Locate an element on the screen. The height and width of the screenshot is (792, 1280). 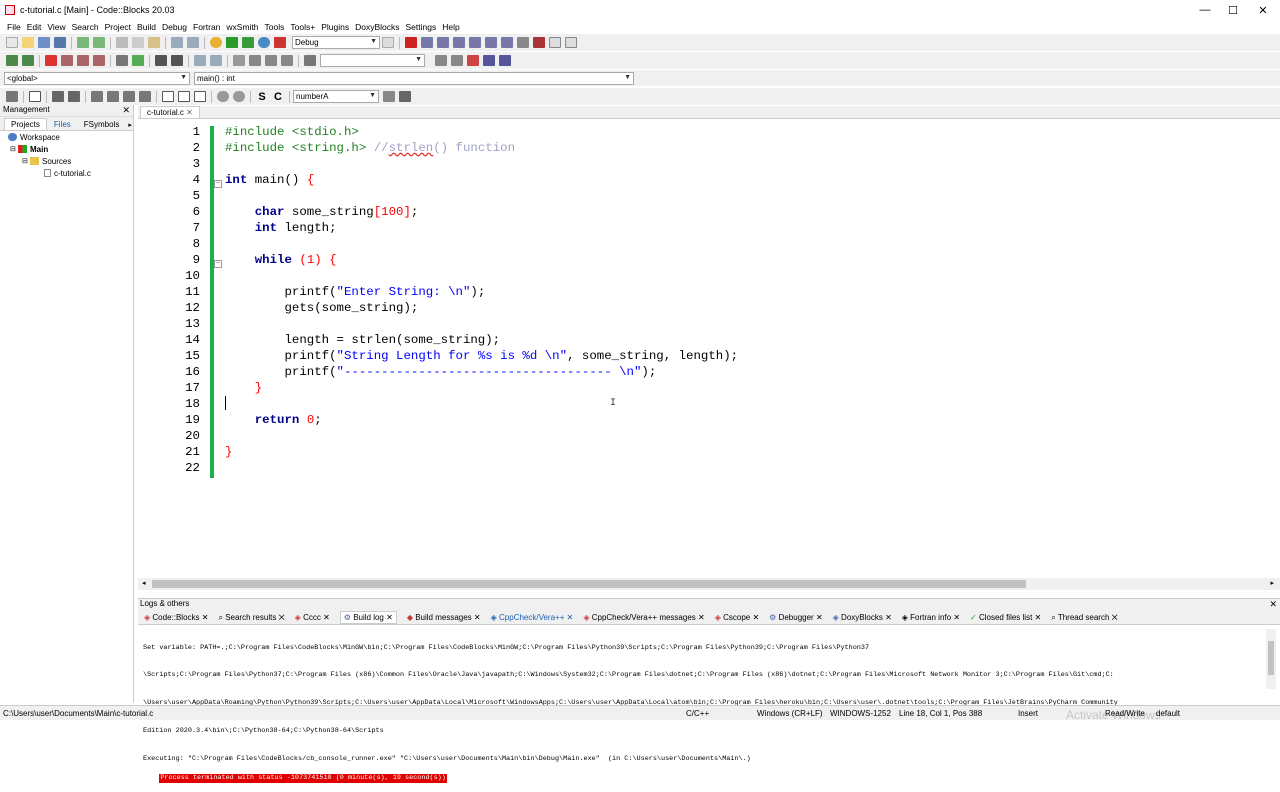
line-number: 6 is located at coordinates (169, 212).